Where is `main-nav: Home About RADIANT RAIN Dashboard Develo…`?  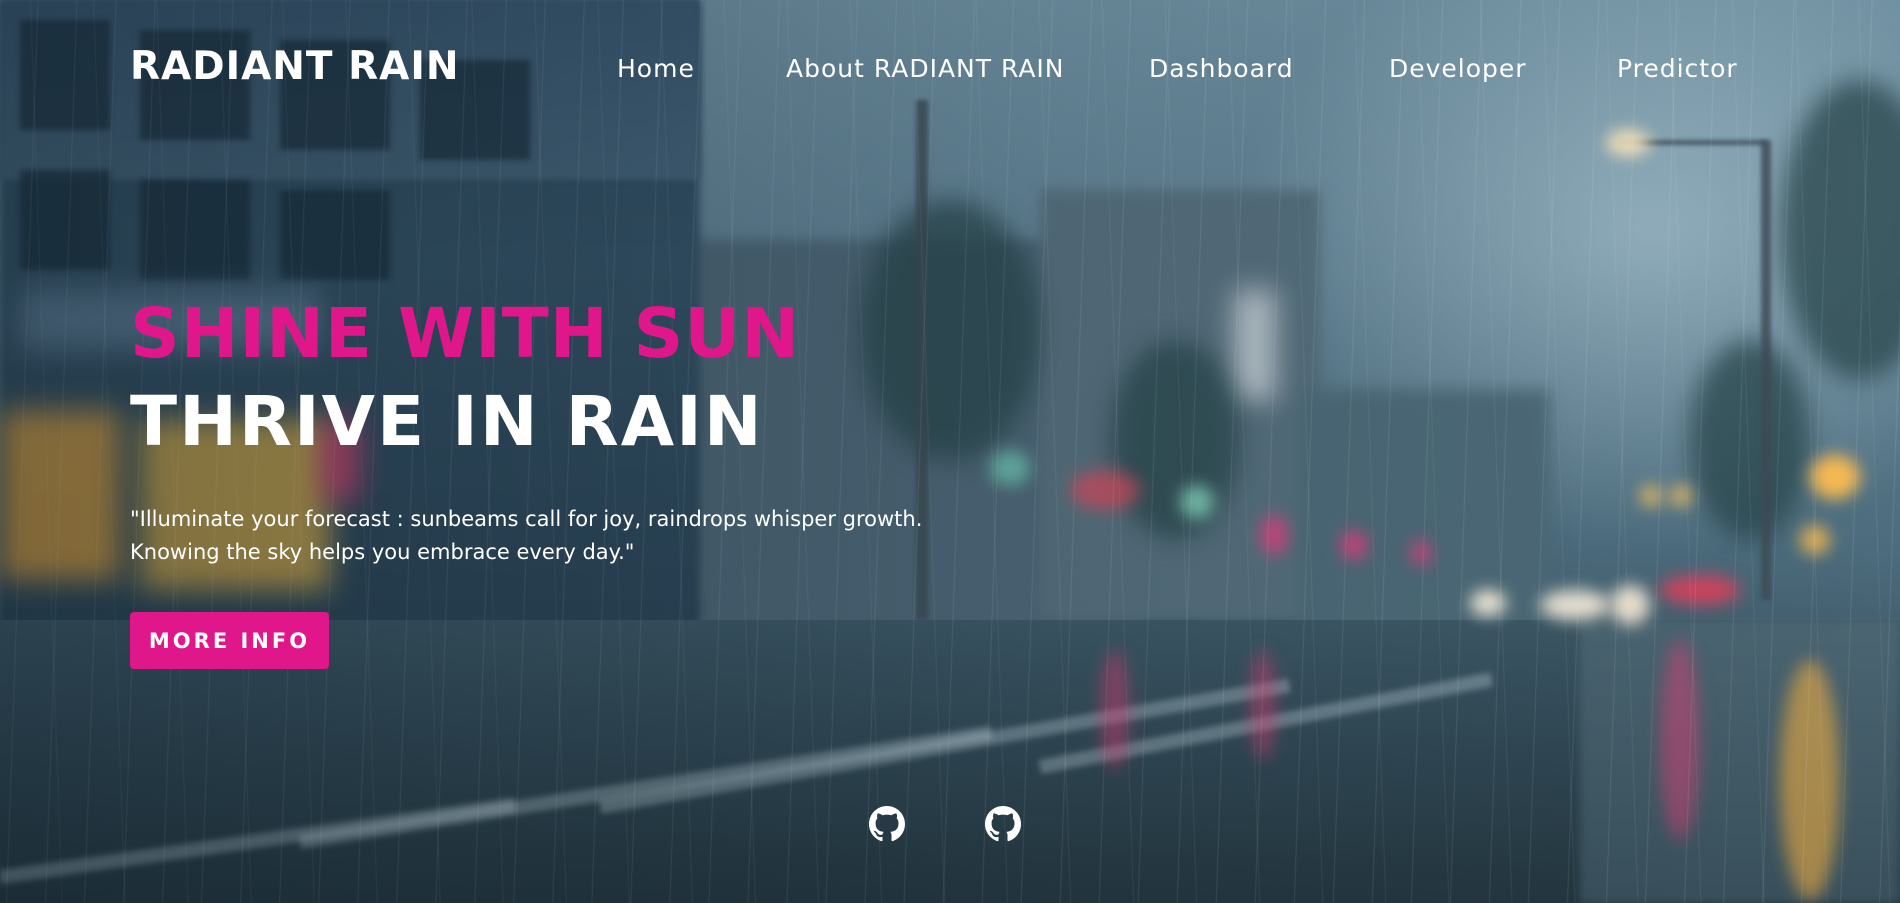 main-nav: Home About RADIANT RAIN Dashboard Develo… is located at coordinates (950, 72).